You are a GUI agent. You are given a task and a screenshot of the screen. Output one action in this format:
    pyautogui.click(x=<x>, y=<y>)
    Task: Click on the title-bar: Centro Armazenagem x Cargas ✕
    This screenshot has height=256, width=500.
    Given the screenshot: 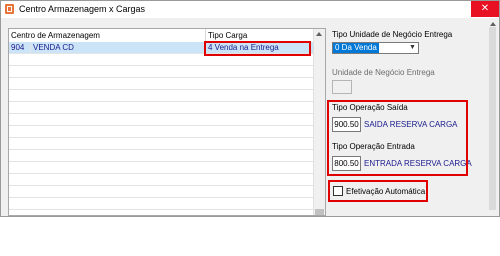 What is the action you would take?
    pyautogui.click(x=250, y=9)
    